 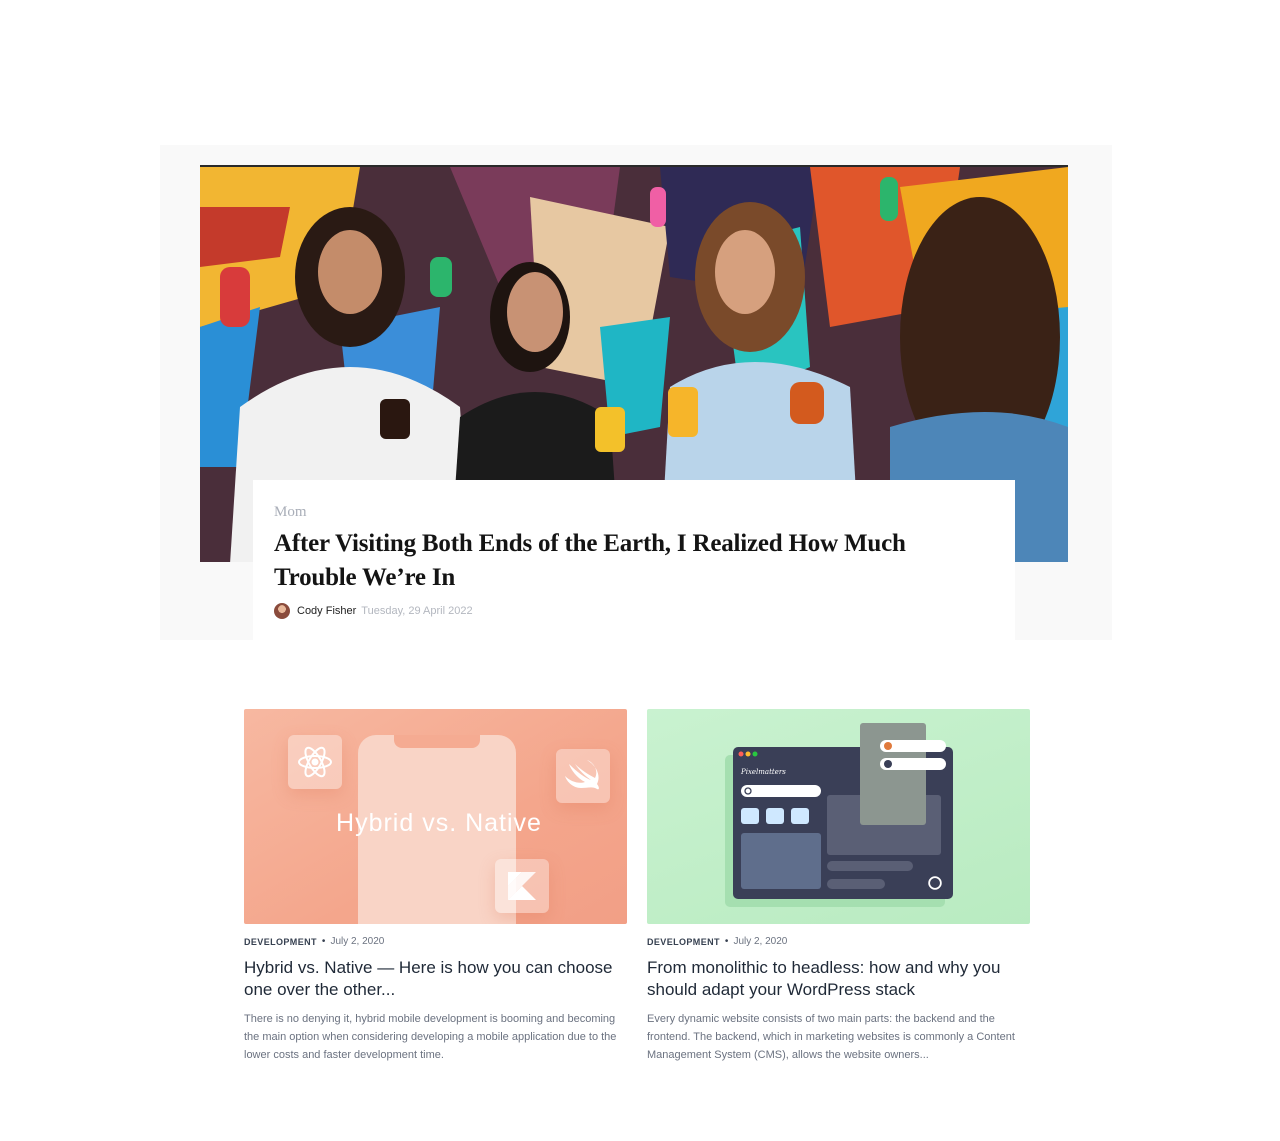 I want to click on featured-category: Mom, so click(x=290, y=512).